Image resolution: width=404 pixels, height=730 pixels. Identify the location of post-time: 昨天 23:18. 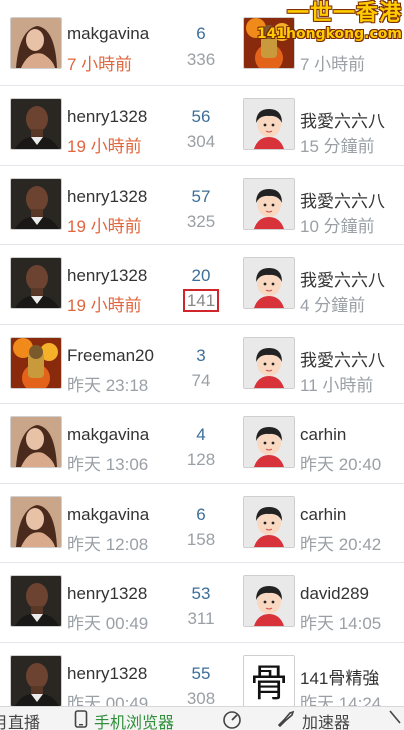
(108, 385).